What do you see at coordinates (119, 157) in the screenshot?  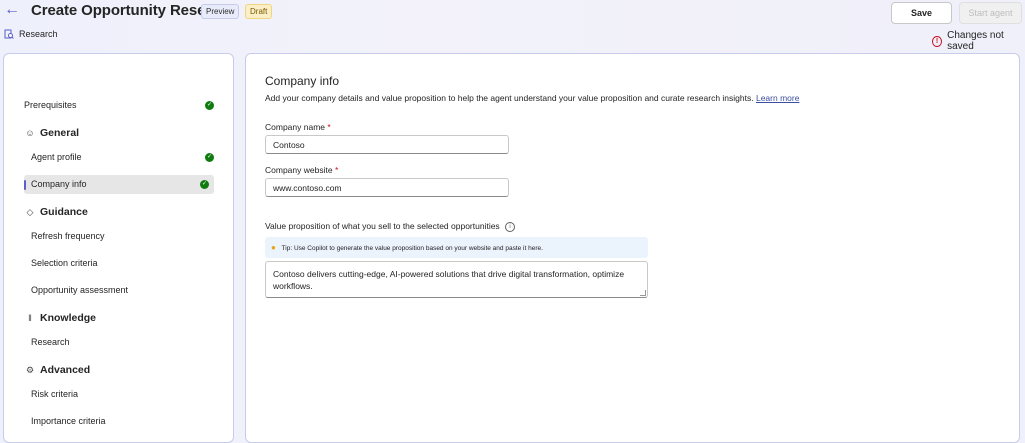 I see `sidebar-item-agent-profile: Agent profile ✓` at bounding box center [119, 157].